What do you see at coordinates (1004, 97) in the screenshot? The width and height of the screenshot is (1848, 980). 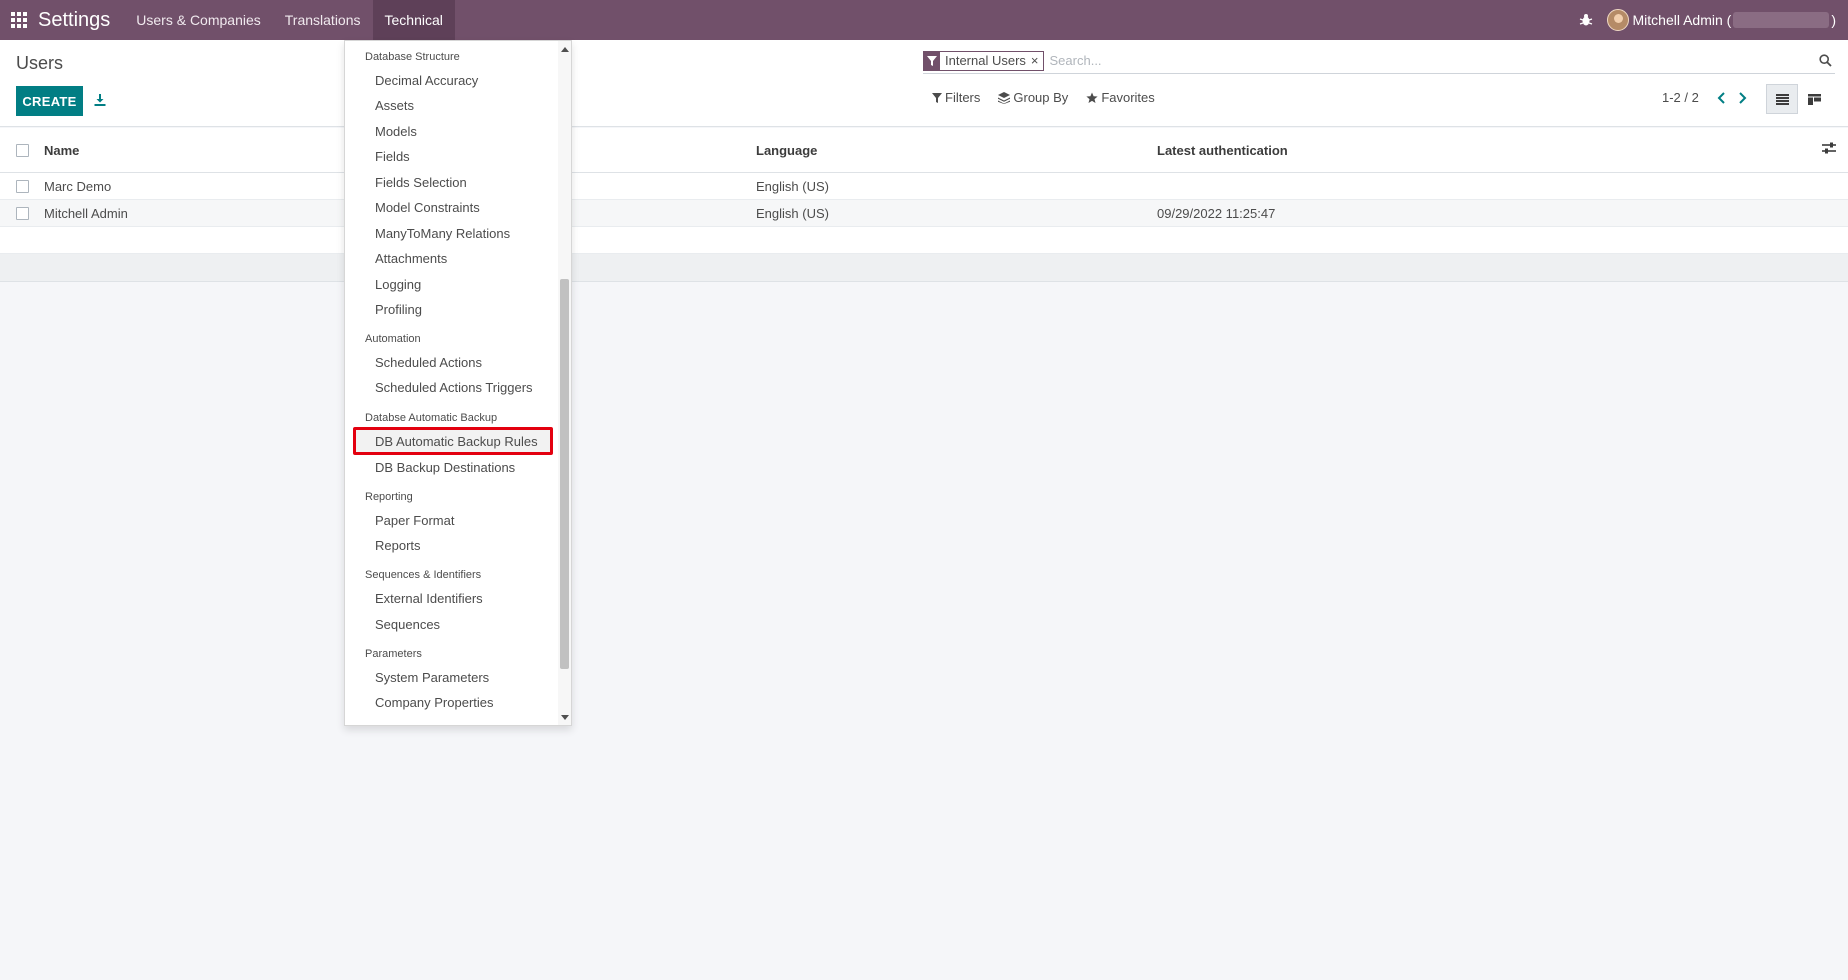 I see `layers-icon` at bounding box center [1004, 97].